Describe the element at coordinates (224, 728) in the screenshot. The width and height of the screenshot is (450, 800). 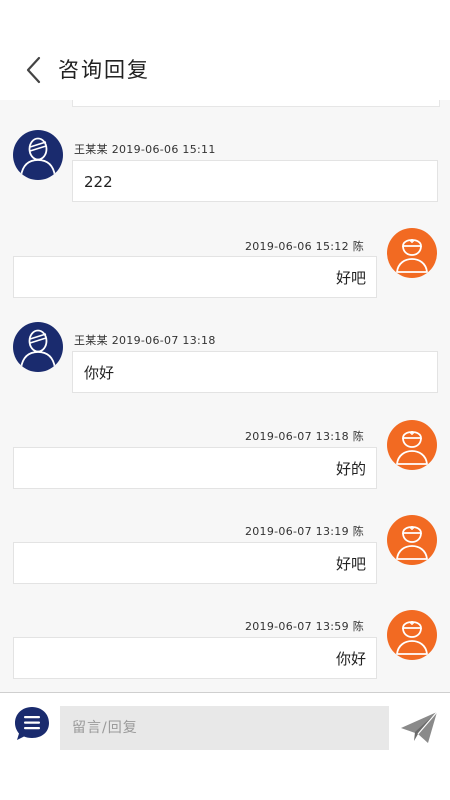
I see `reply-input` at that location.